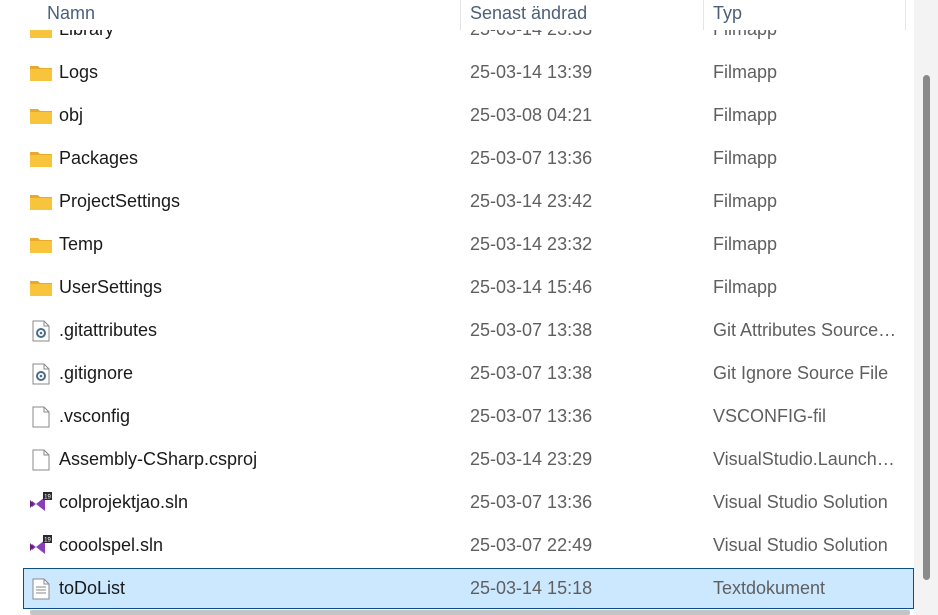 Image resolution: width=938 pixels, height=615 pixels. Describe the element at coordinates (457, 15) in the screenshot. I see `column-header: Namn Senast ändrad Typ` at that location.